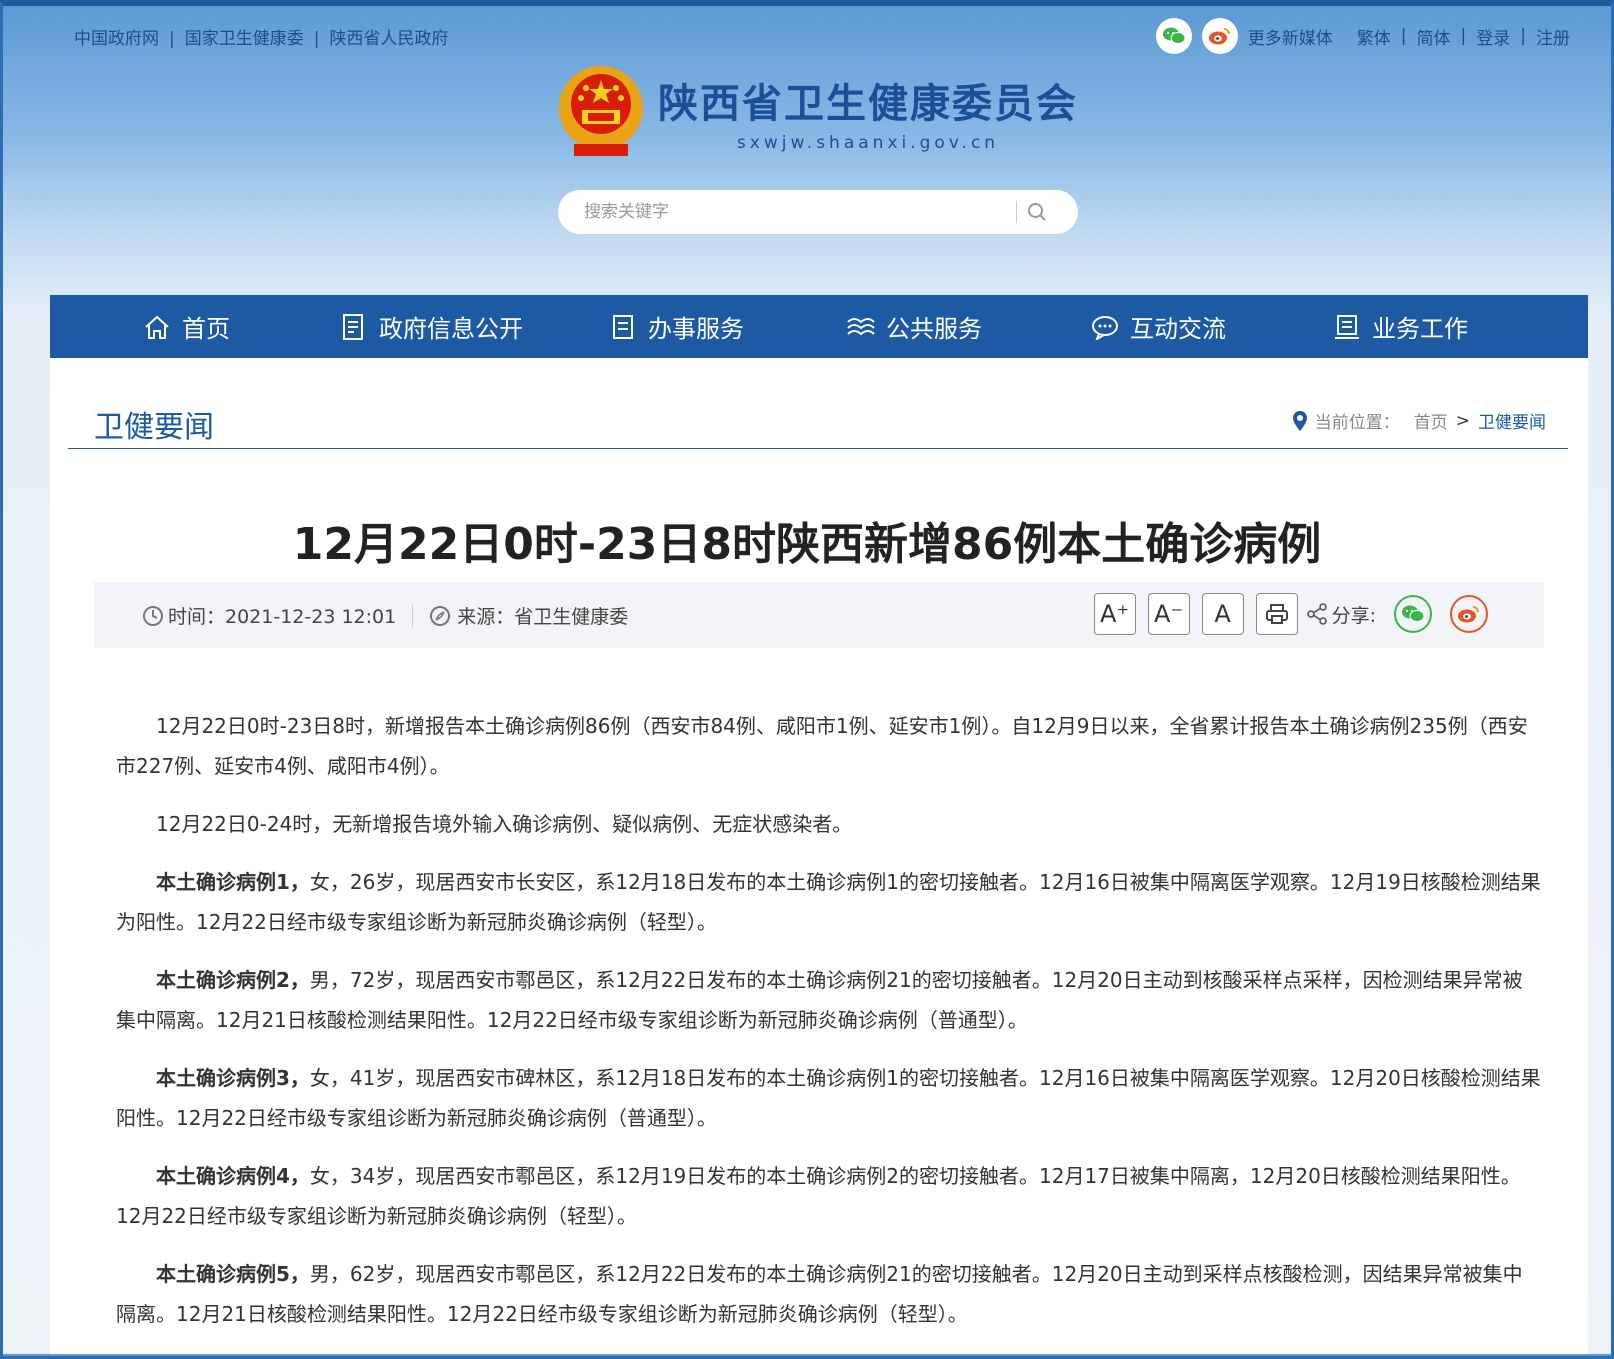 The image size is (1614, 1359). Describe the element at coordinates (157, 327) in the screenshot. I see `home-icon` at that location.